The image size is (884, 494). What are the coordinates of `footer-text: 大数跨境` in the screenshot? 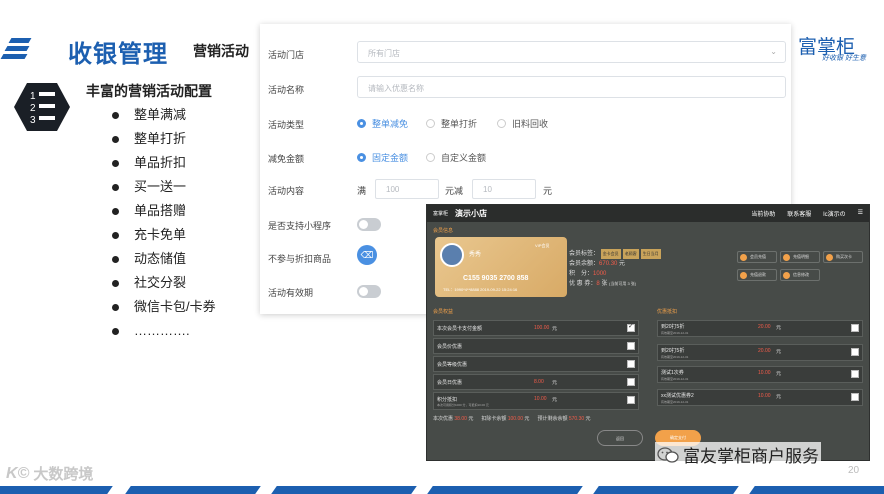 It's located at (63, 474).